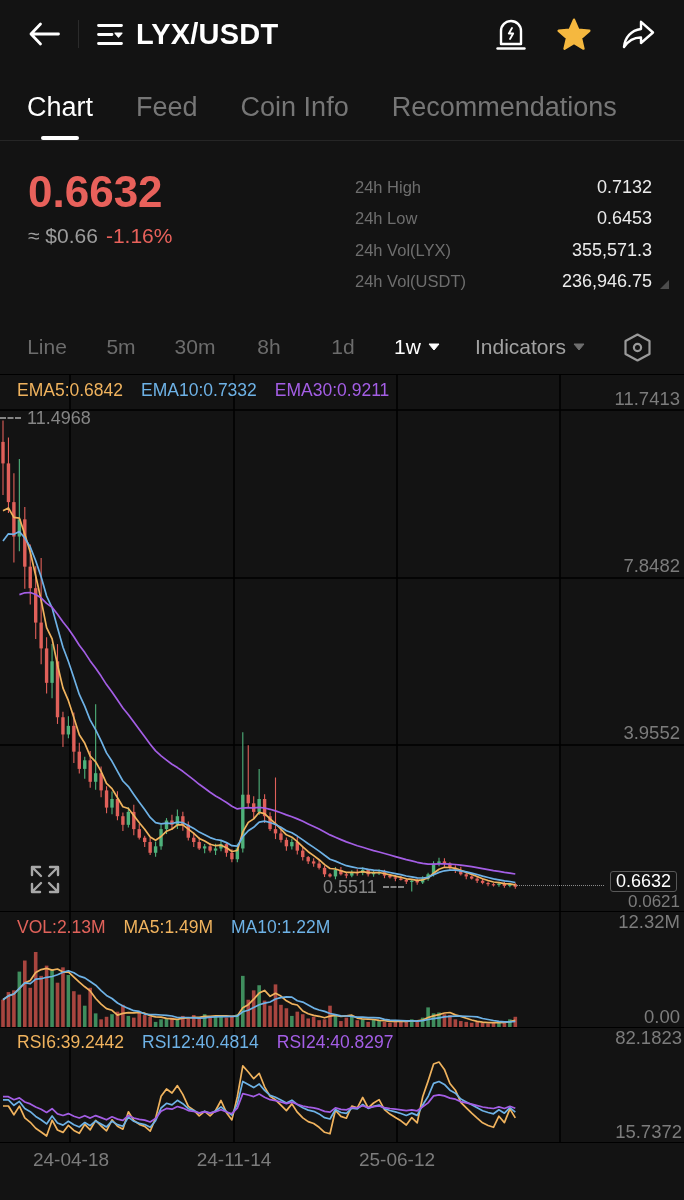 This screenshot has width=684, height=1200. What do you see at coordinates (350, 887) in the screenshot?
I see `low-price-label: 0.5511` at bounding box center [350, 887].